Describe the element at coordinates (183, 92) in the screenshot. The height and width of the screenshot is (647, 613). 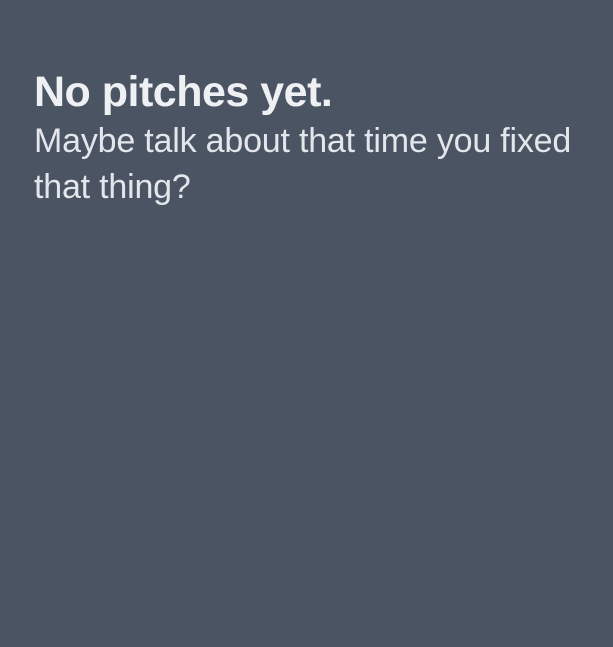
I see `empty-state-title: No pitches yet.` at that location.